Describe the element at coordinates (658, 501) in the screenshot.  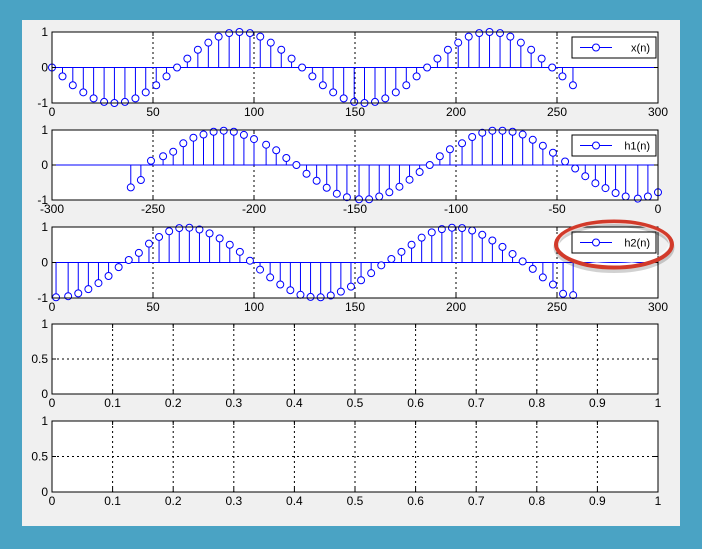
I see `x-tick-label: 1` at that location.